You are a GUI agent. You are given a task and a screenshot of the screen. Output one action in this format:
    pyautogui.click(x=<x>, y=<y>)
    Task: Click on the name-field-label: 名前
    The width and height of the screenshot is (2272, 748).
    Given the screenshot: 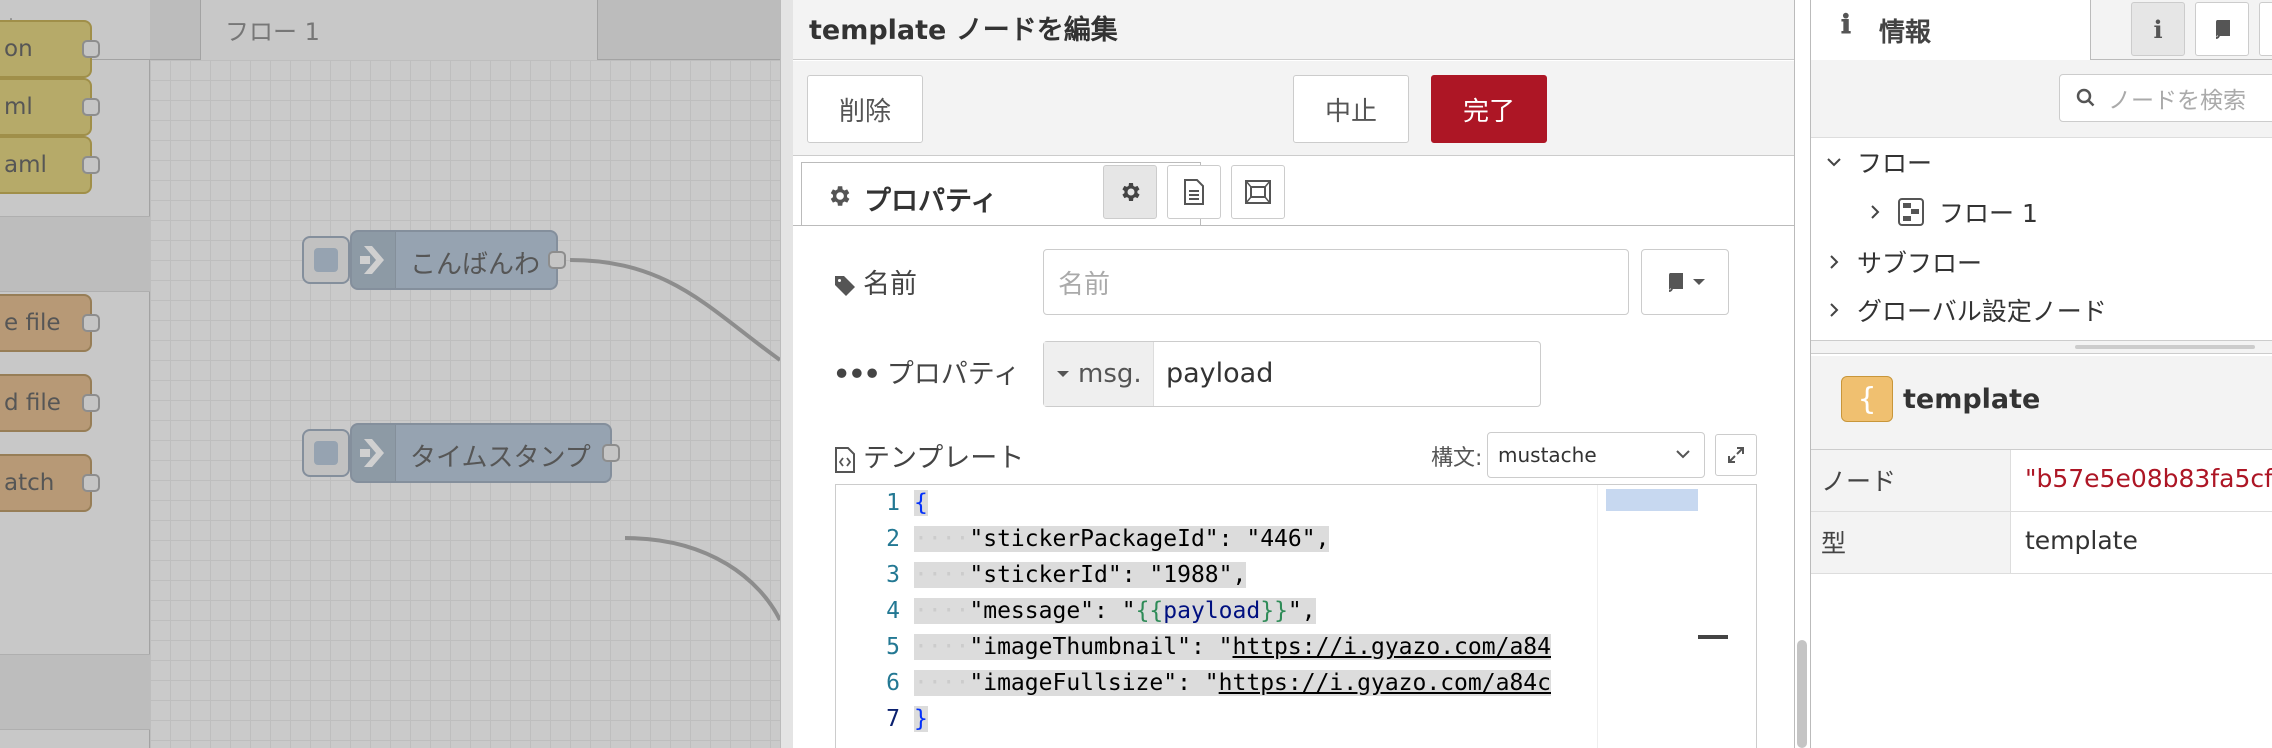 What is the action you would take?
    pyautogui.click(x=875, y=281)
    